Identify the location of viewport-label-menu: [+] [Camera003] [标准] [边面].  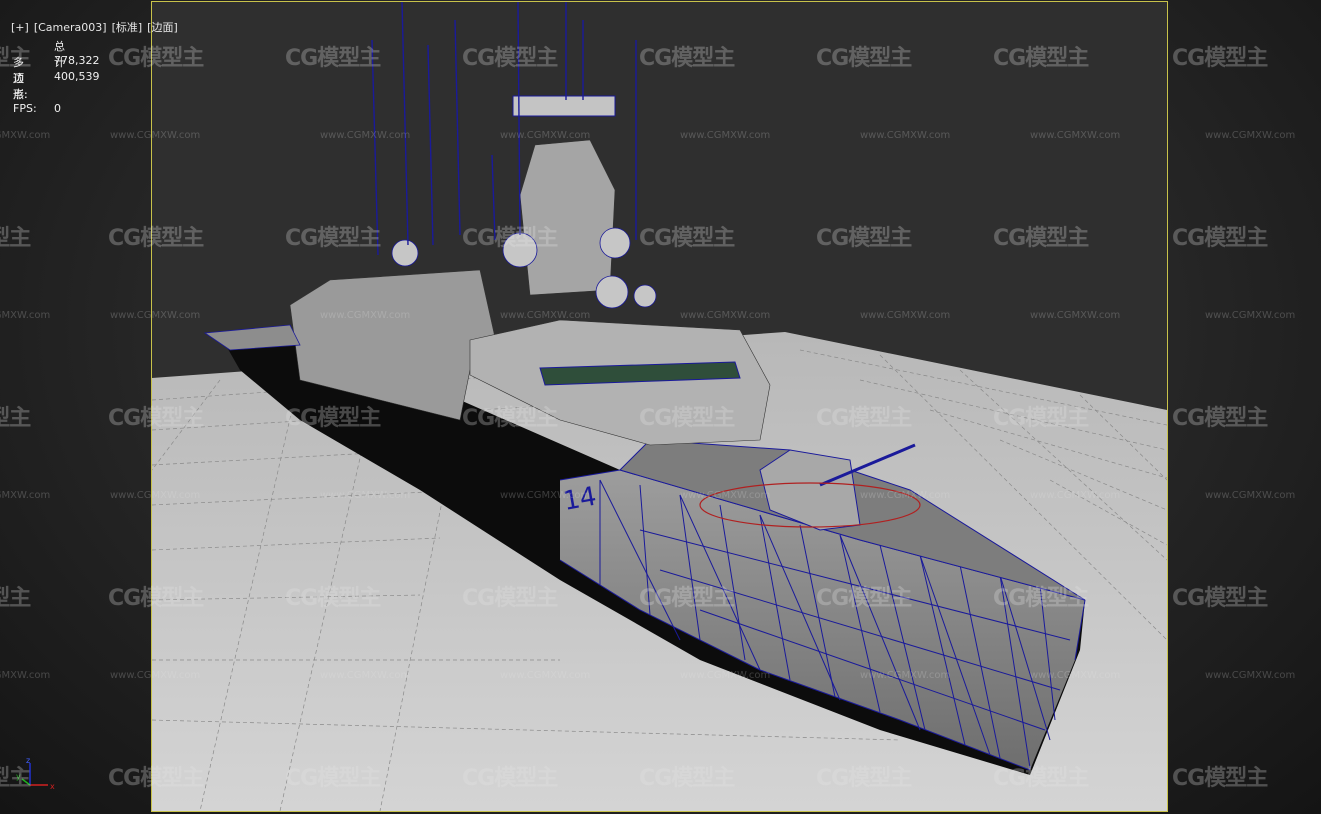
(93, 20).